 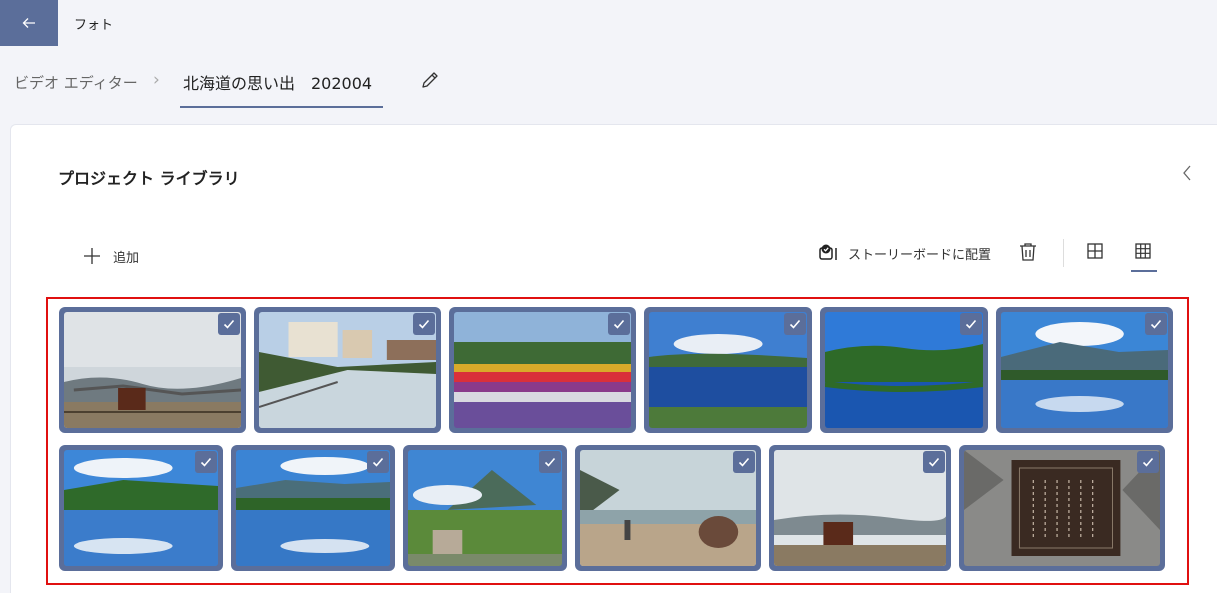 What do you see at coordinates (111, 256) in the screenshot?
I see `add-button: 追加` at bounding box center [111, 256].